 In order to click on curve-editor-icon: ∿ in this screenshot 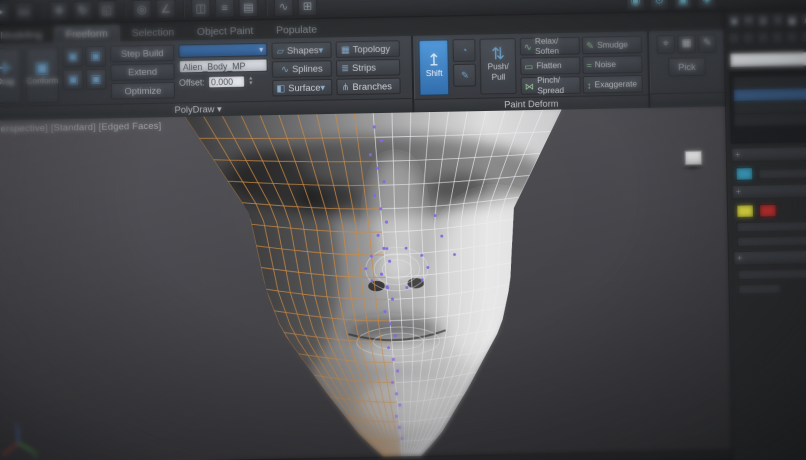, I will do `click(283, 8)`.